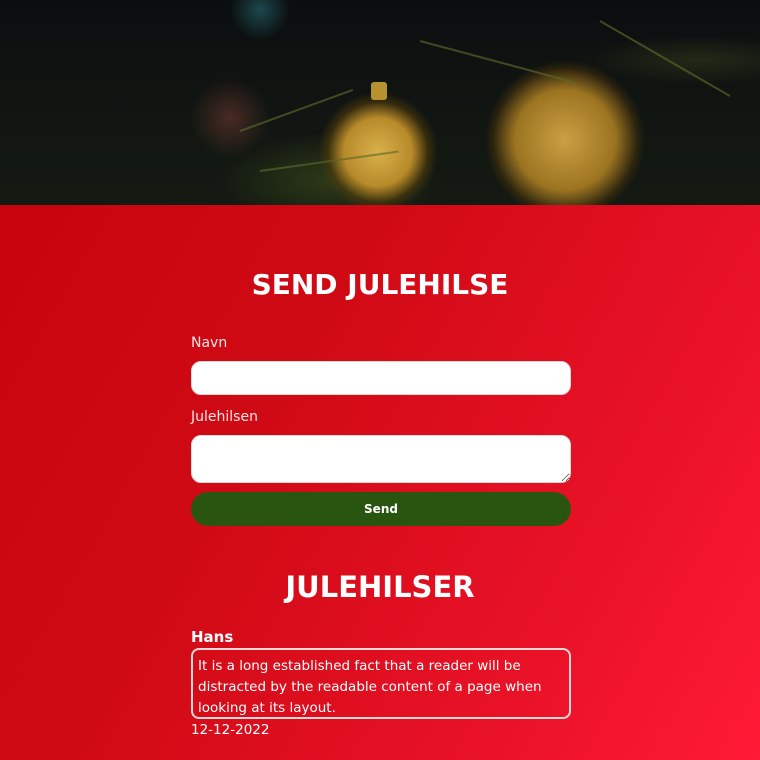  I want to click on greeting-date: 12-12-2022, so click(230, 730).